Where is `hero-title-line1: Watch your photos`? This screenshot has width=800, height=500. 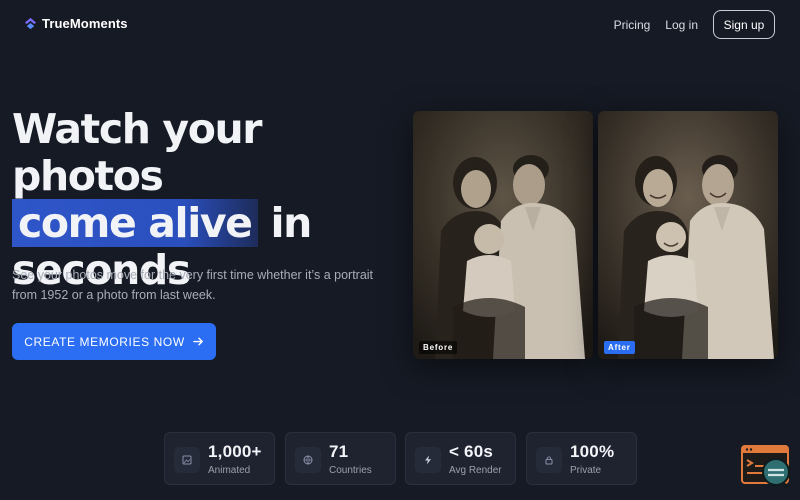 hero-title-line1: Watch your photos is located at coordinates (137, 152).